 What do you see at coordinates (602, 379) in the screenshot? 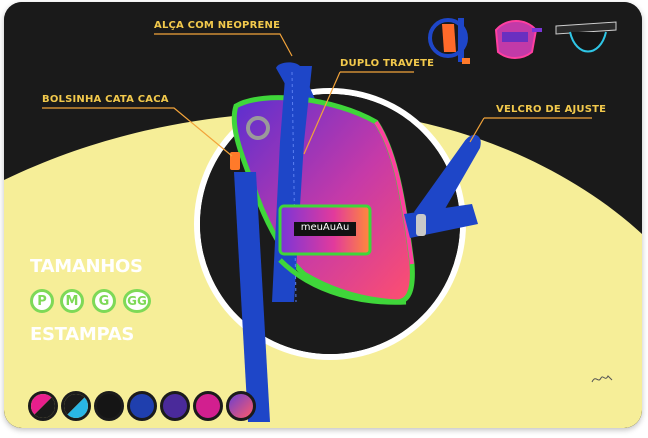
I see `signature-mark` at bounding box center [602, 379].